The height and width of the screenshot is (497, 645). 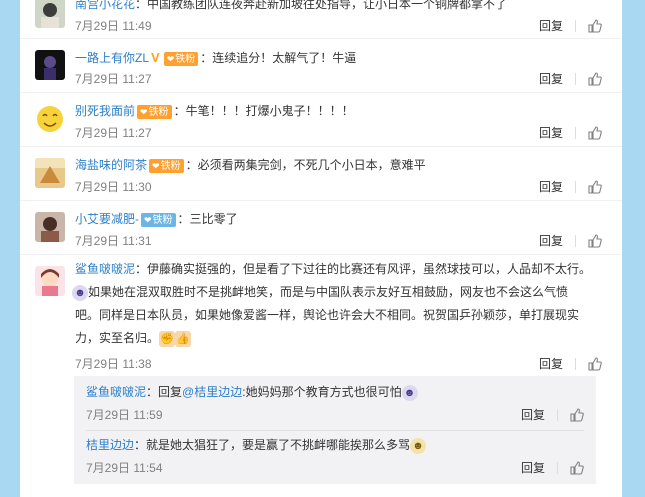 I want to click on username-link: 小艾要减肥-, so click(x=107, y=219).